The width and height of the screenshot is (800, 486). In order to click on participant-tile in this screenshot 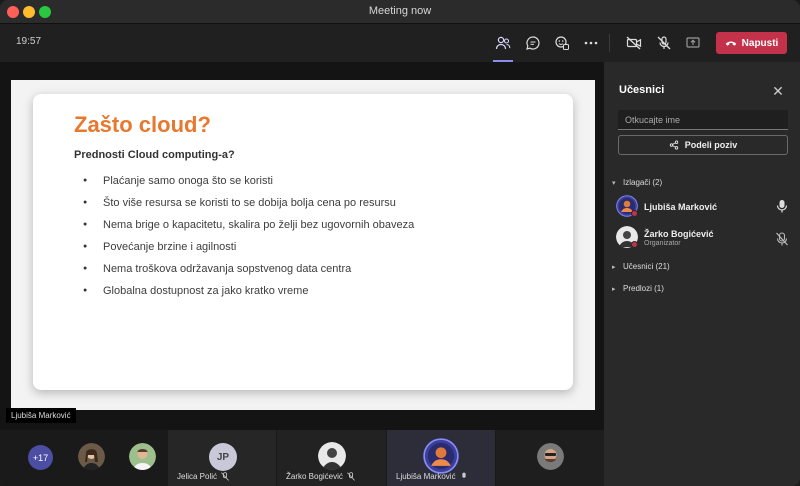, I will do `click(550, 458)`.